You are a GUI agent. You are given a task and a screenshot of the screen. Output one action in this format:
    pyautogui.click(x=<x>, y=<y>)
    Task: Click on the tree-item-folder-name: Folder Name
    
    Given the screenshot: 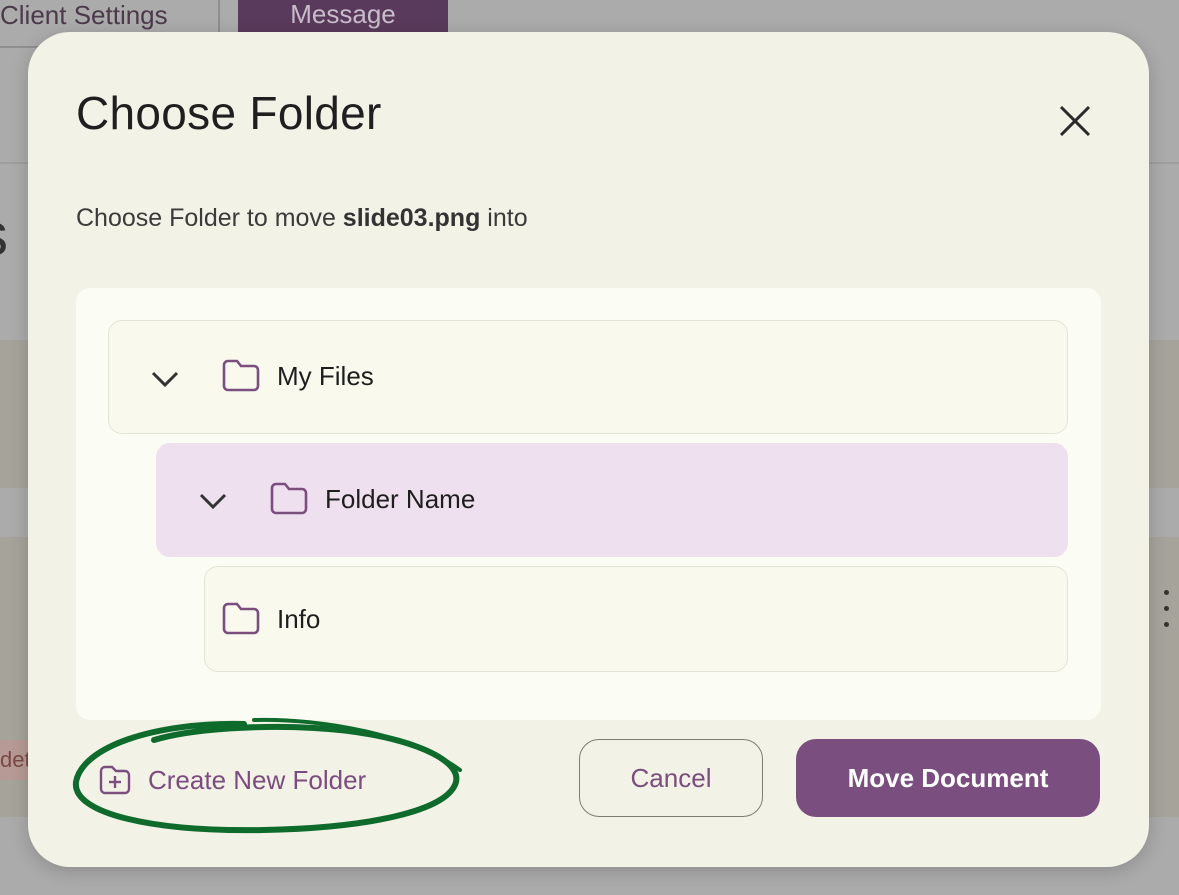 What is the action you would take?
    pyautogui.click(x=612, y=500)
    